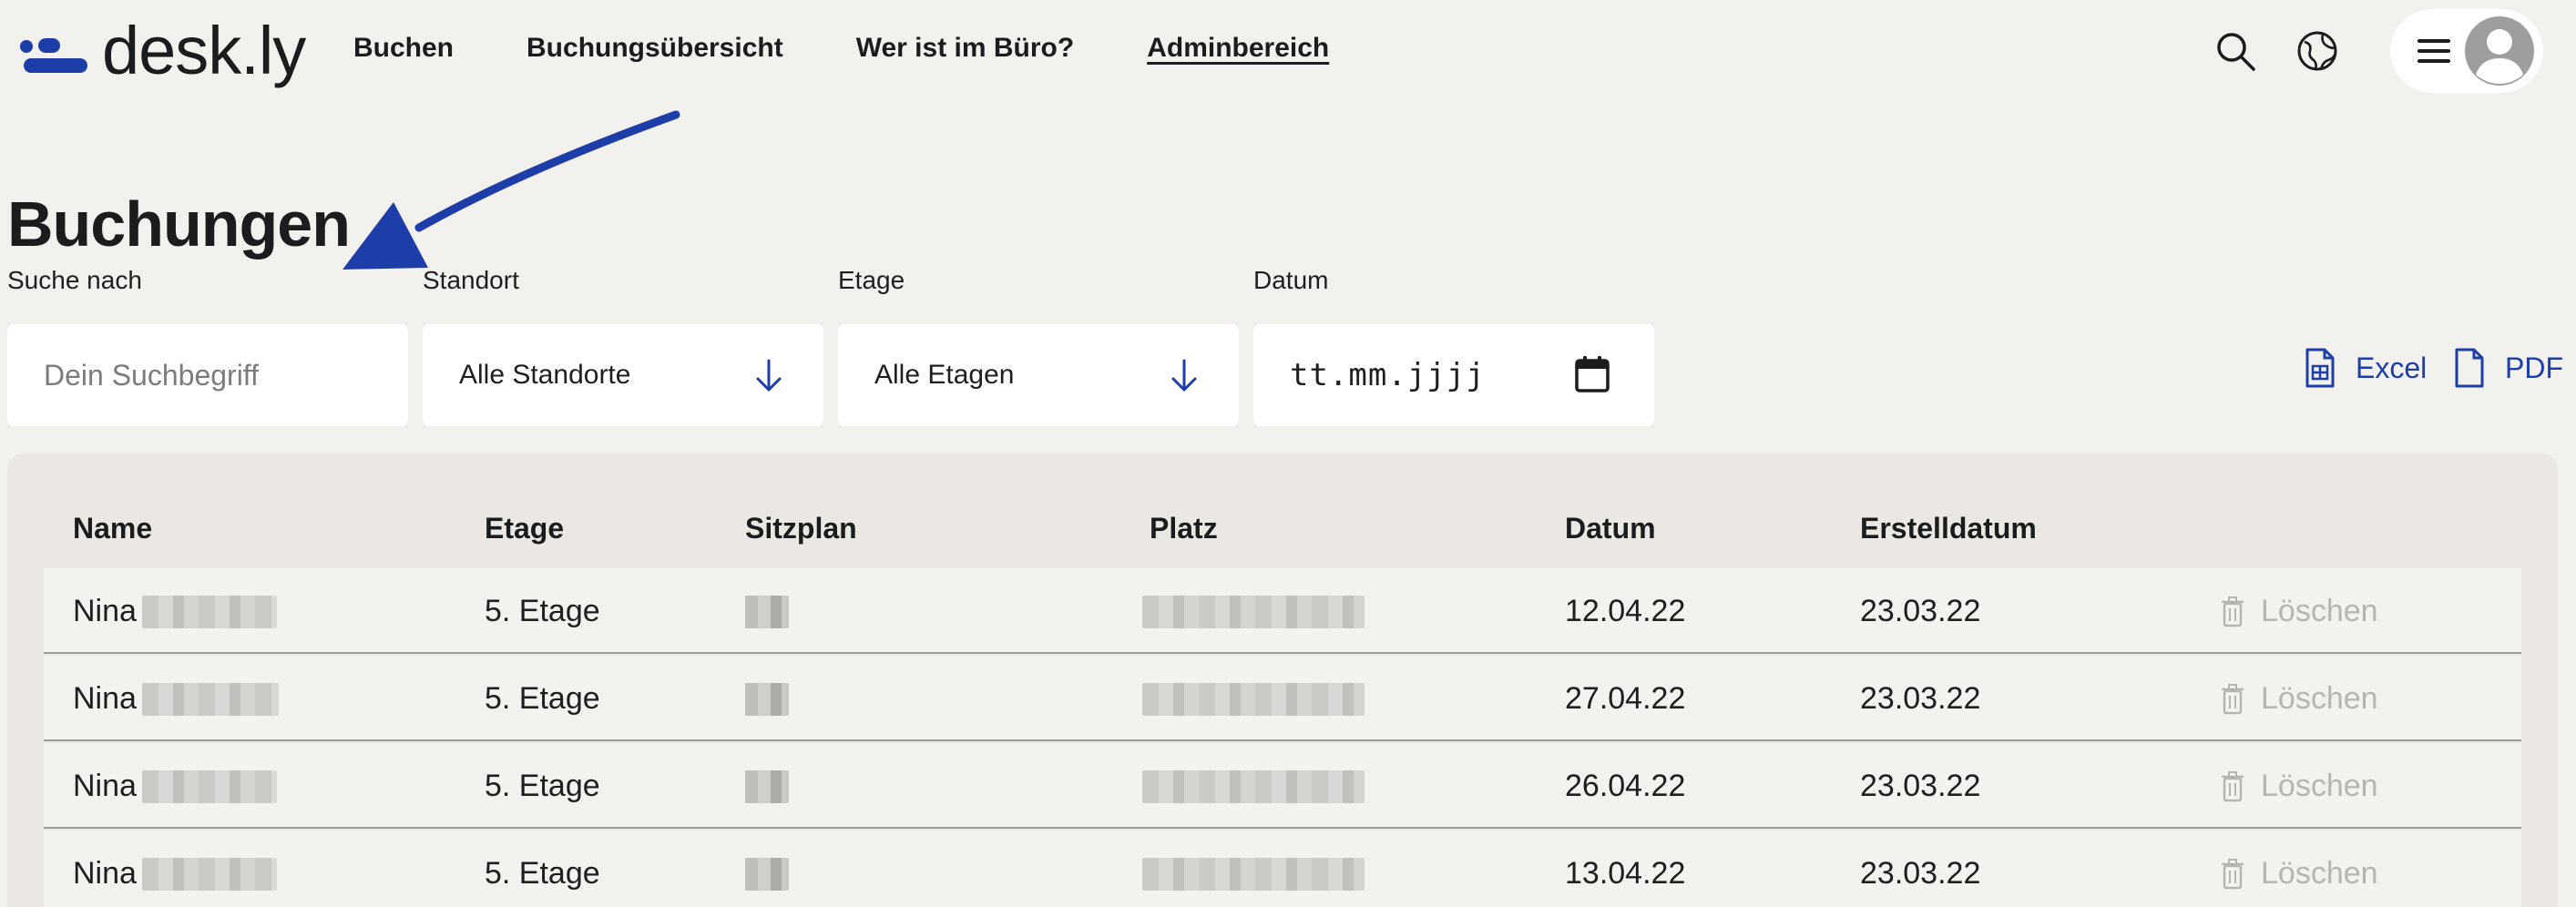 This screenshot has width=2576, height=907. I want to click on export-pdf-label: PDF, so click(2534, 367).